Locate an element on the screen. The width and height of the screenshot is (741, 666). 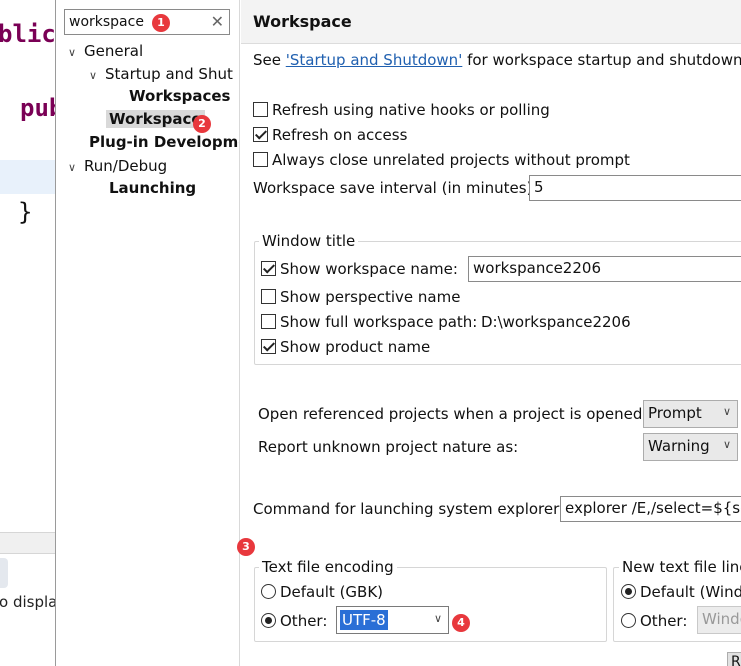
step-marker-3: 3 is located at coordinates (246, 547).